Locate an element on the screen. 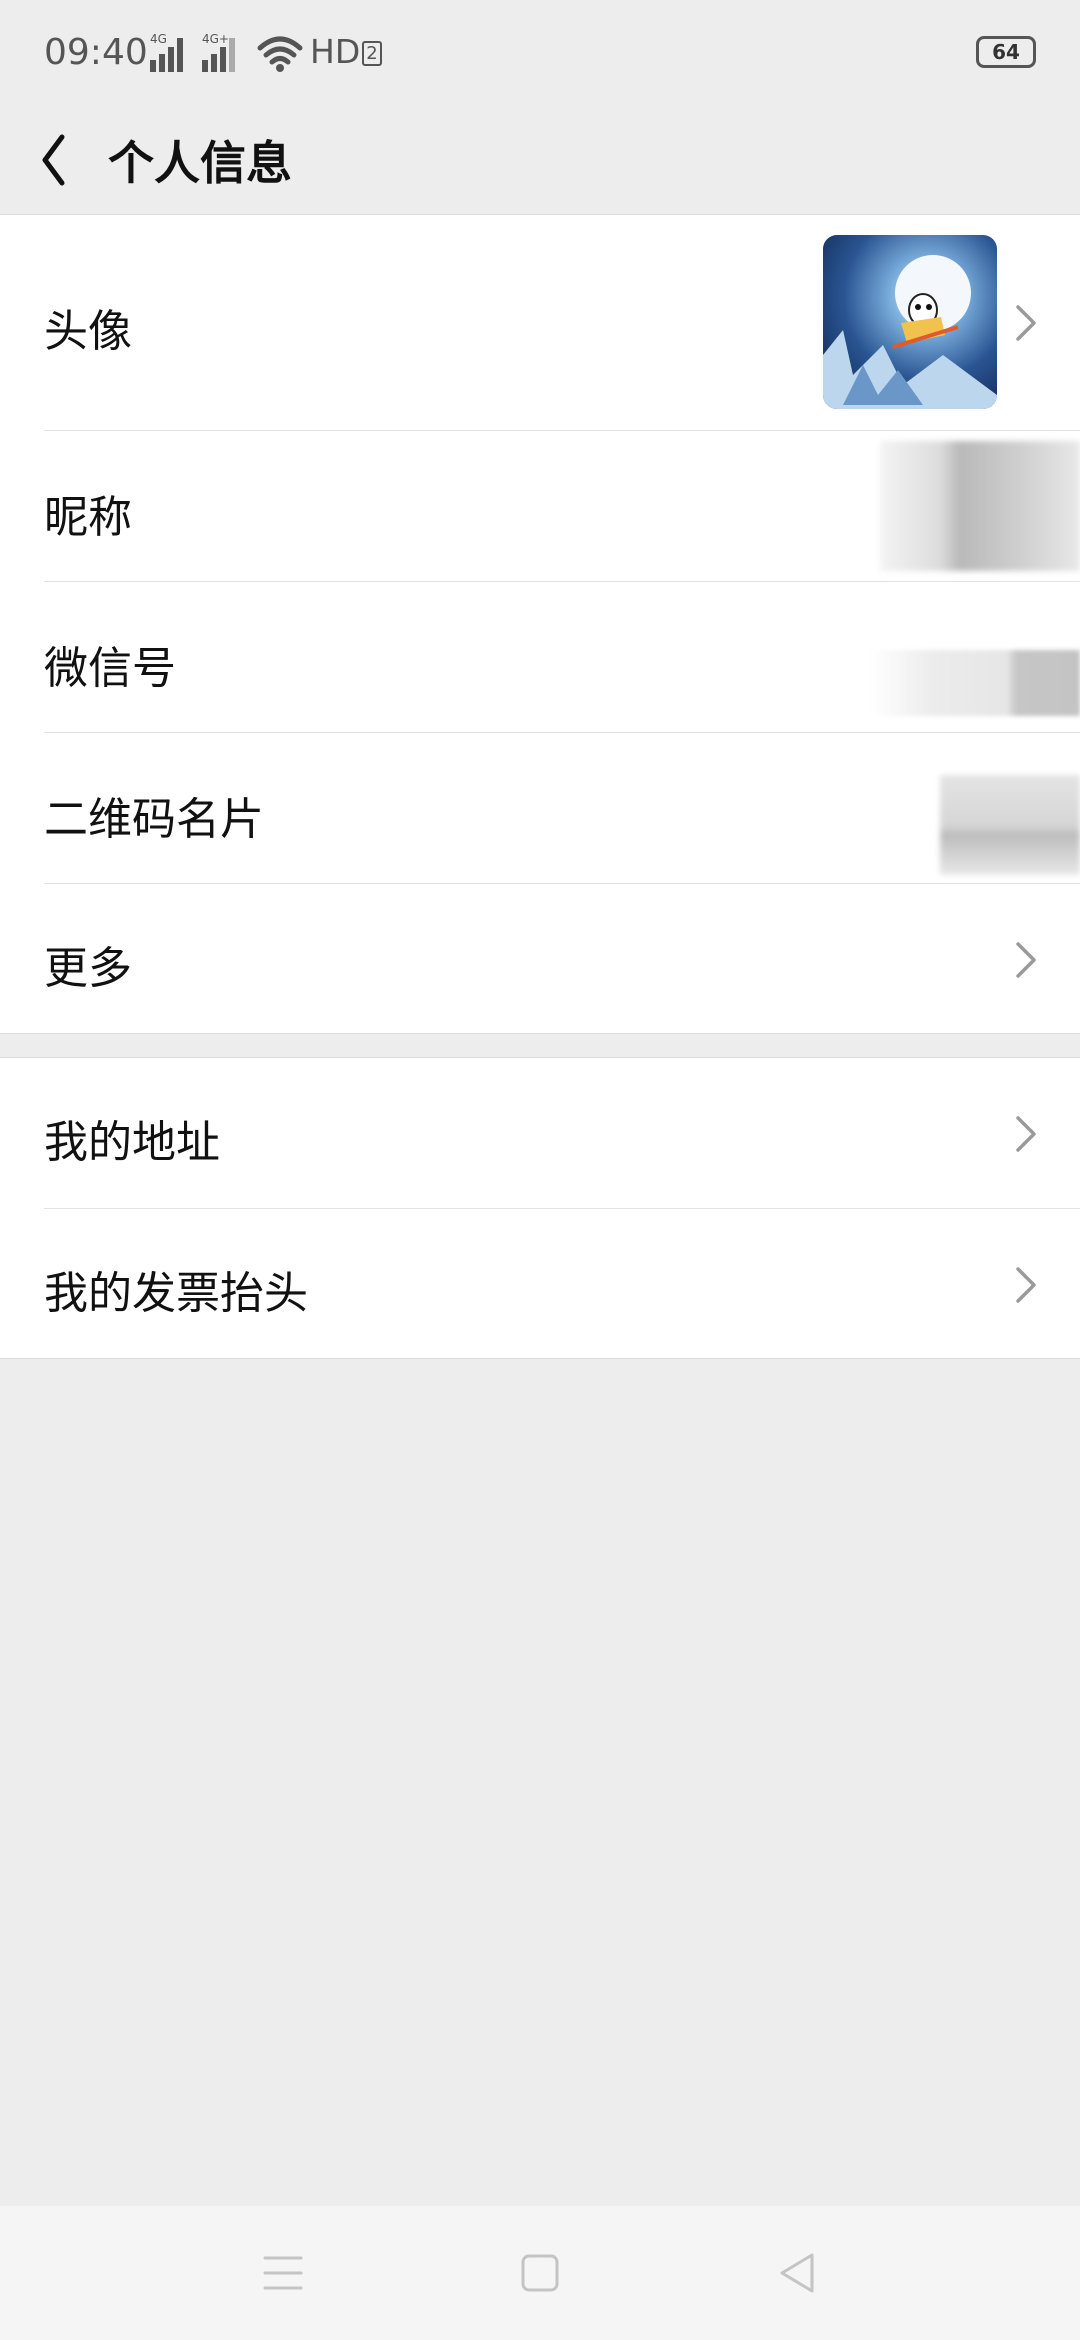 The image size is (1080, 2340). wifi-dot-icon is located at coordinates (280, 68).